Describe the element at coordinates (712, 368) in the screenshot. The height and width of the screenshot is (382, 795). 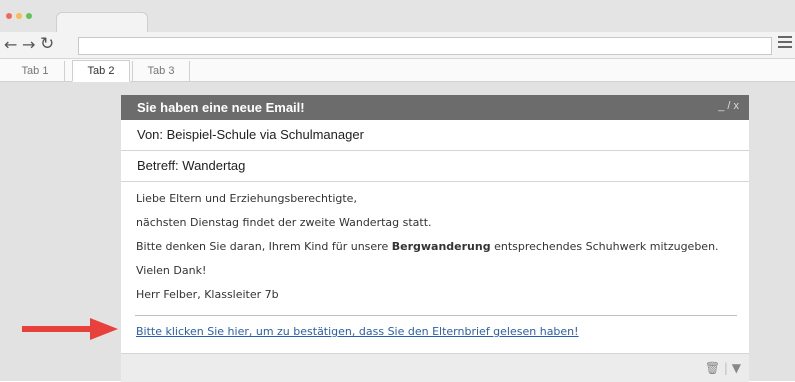
I see `trash-icon: 🗑` at that location.